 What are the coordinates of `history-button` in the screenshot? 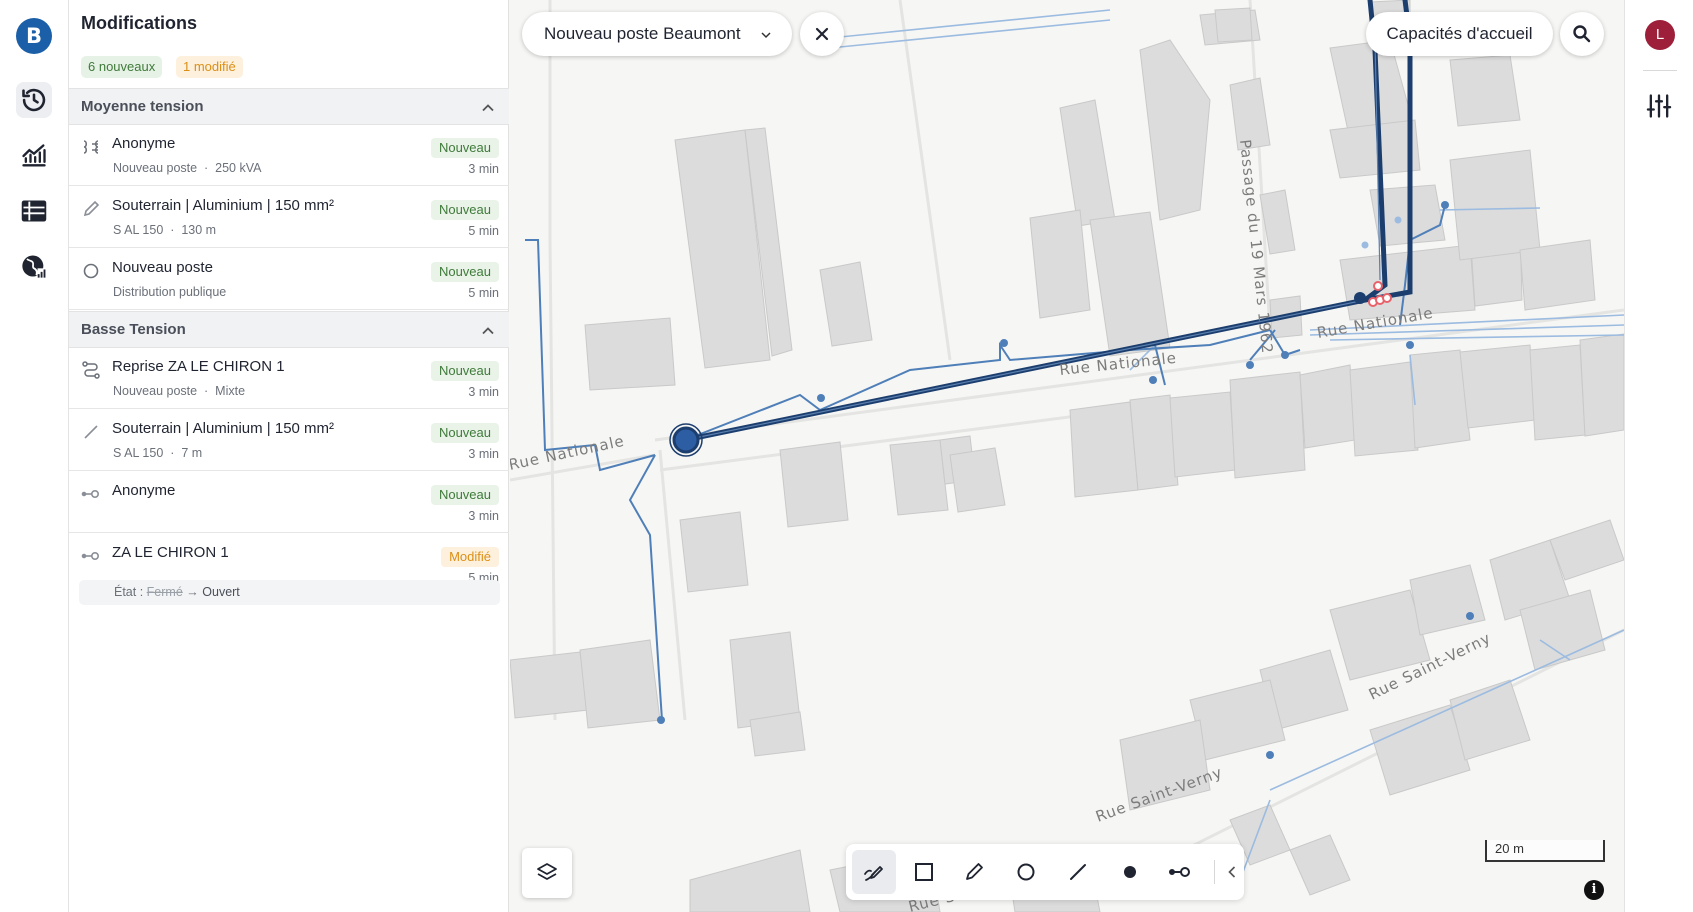 It's located at (34, 100).